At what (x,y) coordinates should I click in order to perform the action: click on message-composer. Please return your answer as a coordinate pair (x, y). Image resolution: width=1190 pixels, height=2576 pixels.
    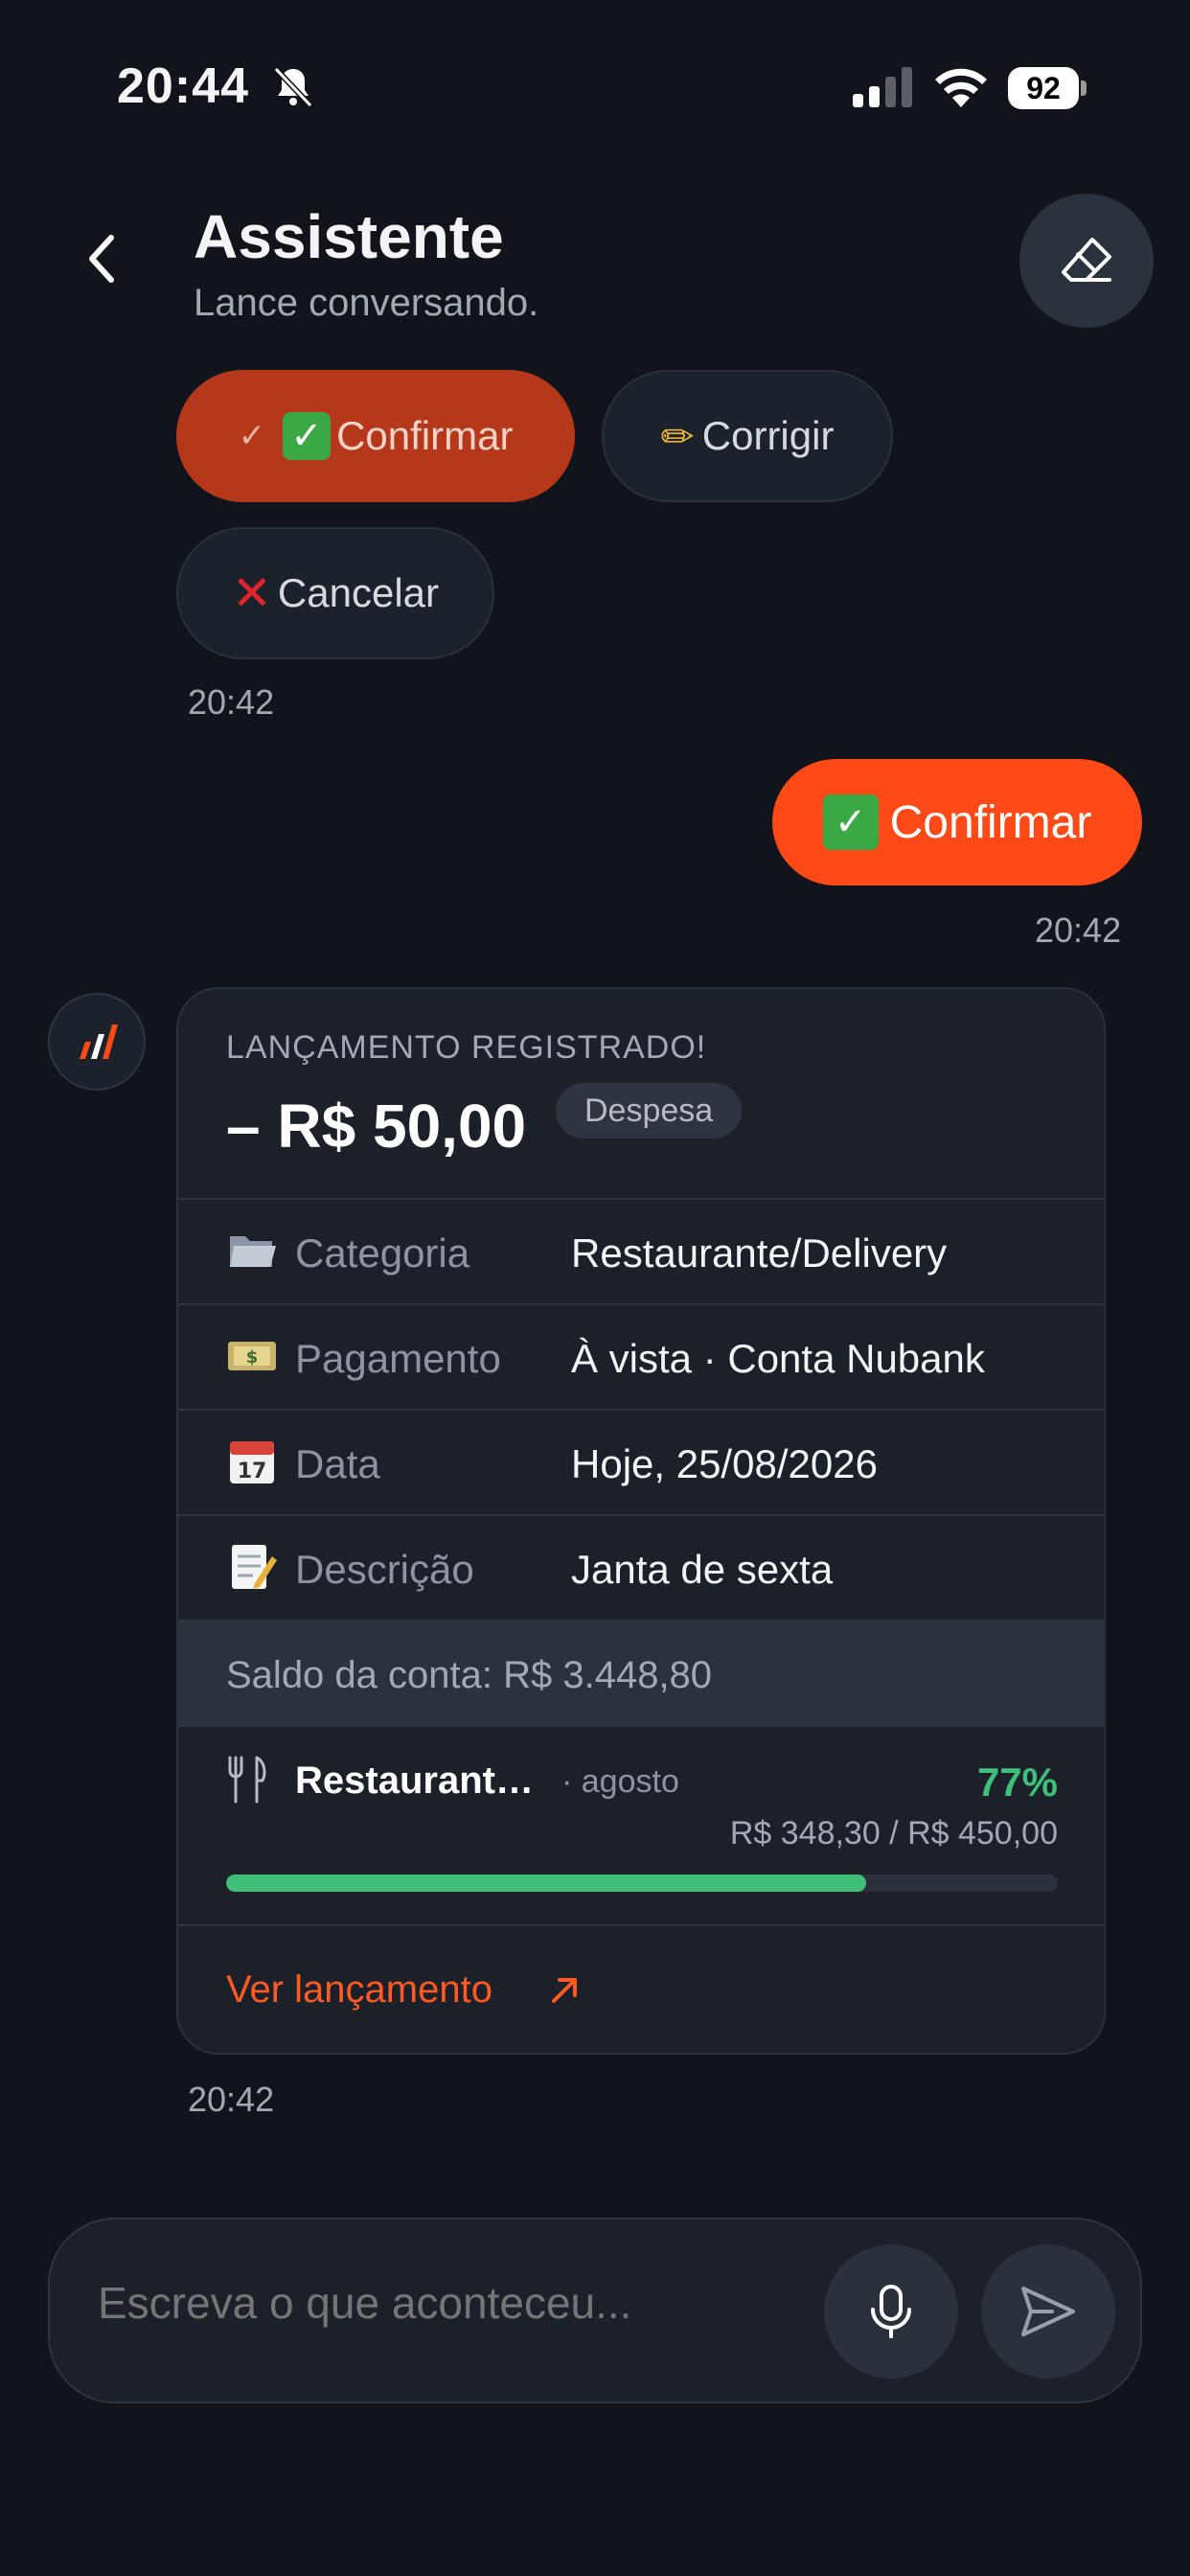
    Looking at the image, I should click on (595, 2311).